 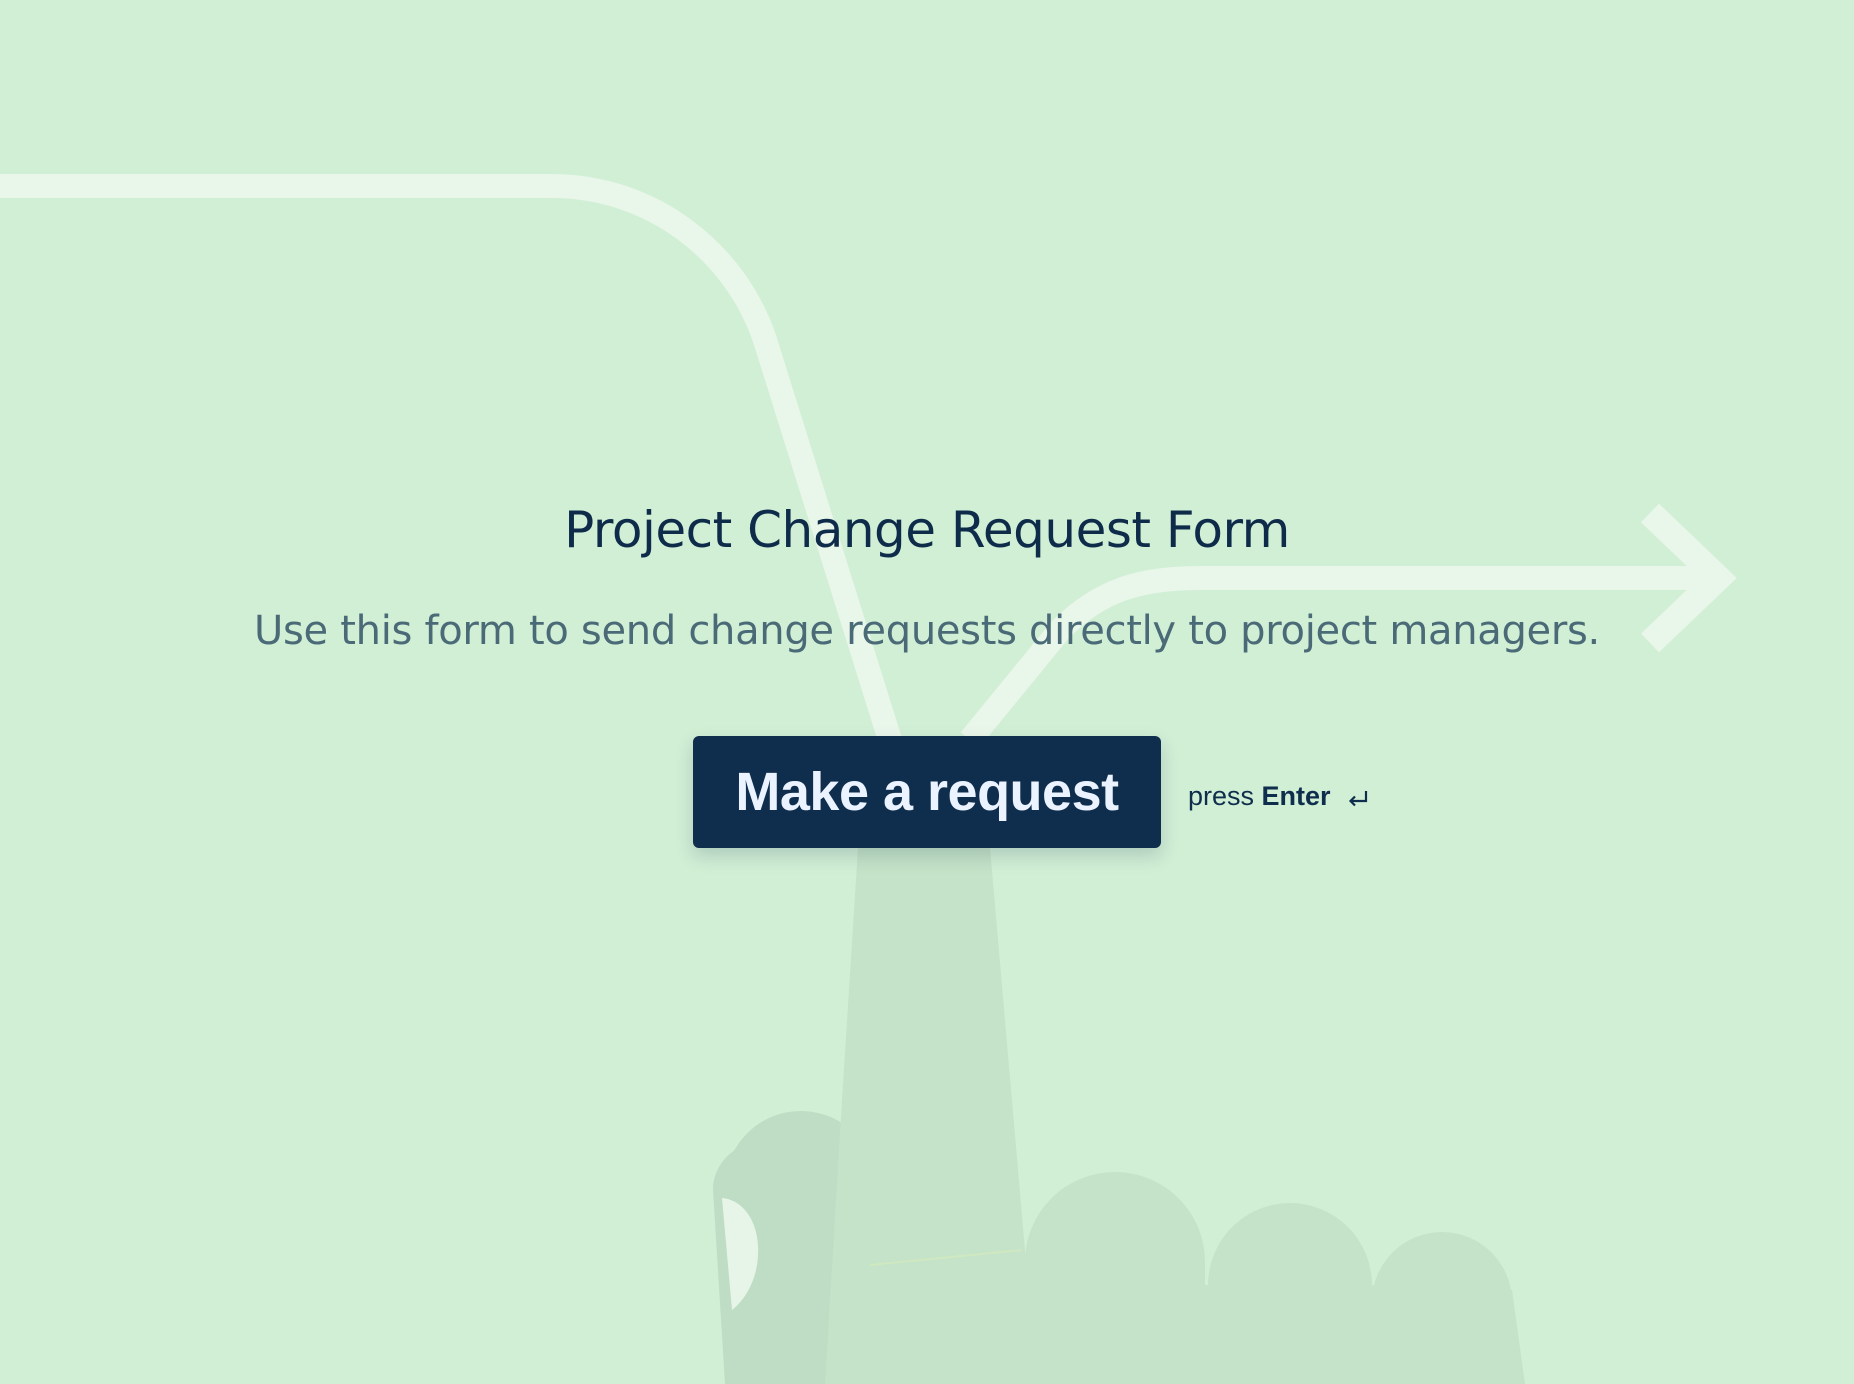 I want to click on make-request-button: Make a request, so click(x=927, y=792).